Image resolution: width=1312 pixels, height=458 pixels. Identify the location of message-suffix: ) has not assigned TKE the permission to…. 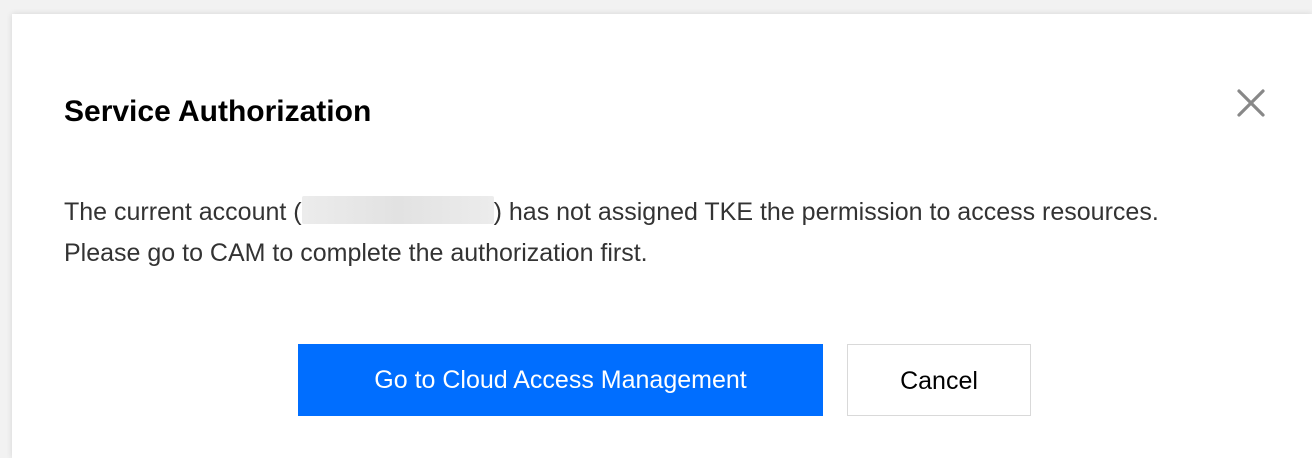
(826, 212).